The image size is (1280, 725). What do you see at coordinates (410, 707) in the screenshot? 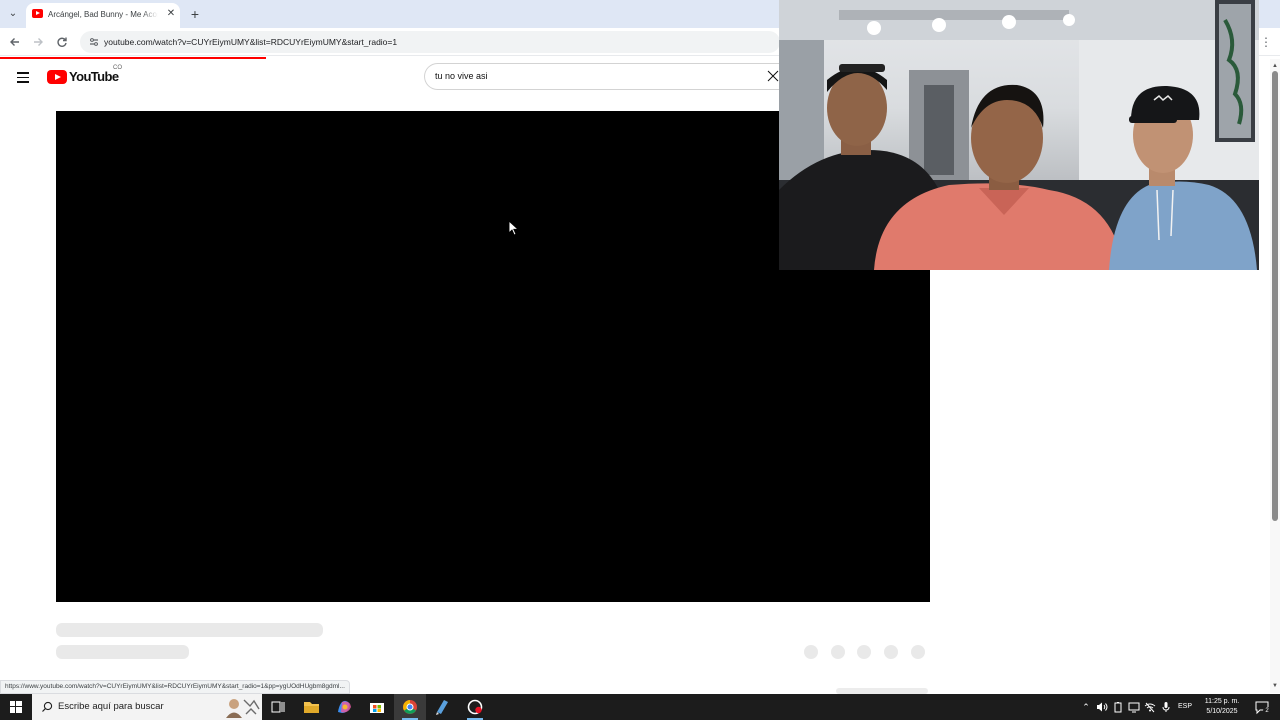
I see `chrome-app-icon` at bounding box center [410, 707].